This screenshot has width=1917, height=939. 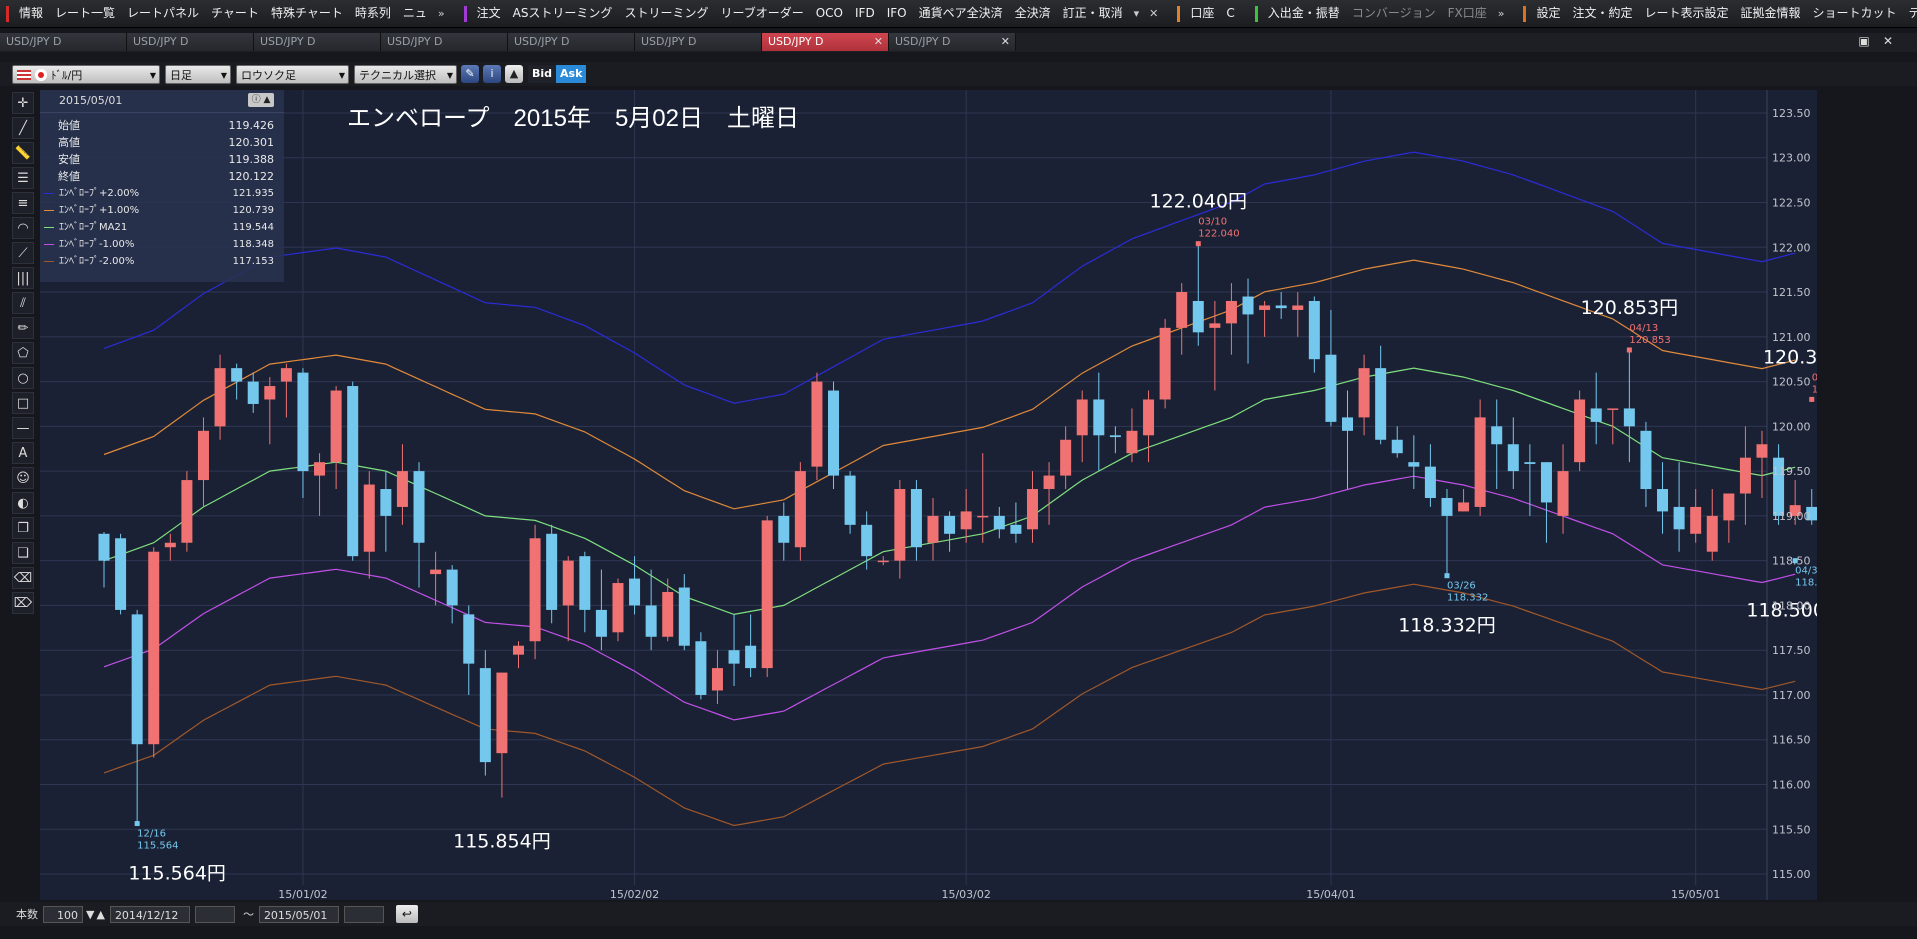 What do you see at coordinates (23, 378) in the screenshot?
I see `circle-icon: ○` at bounding box center [23, 378].